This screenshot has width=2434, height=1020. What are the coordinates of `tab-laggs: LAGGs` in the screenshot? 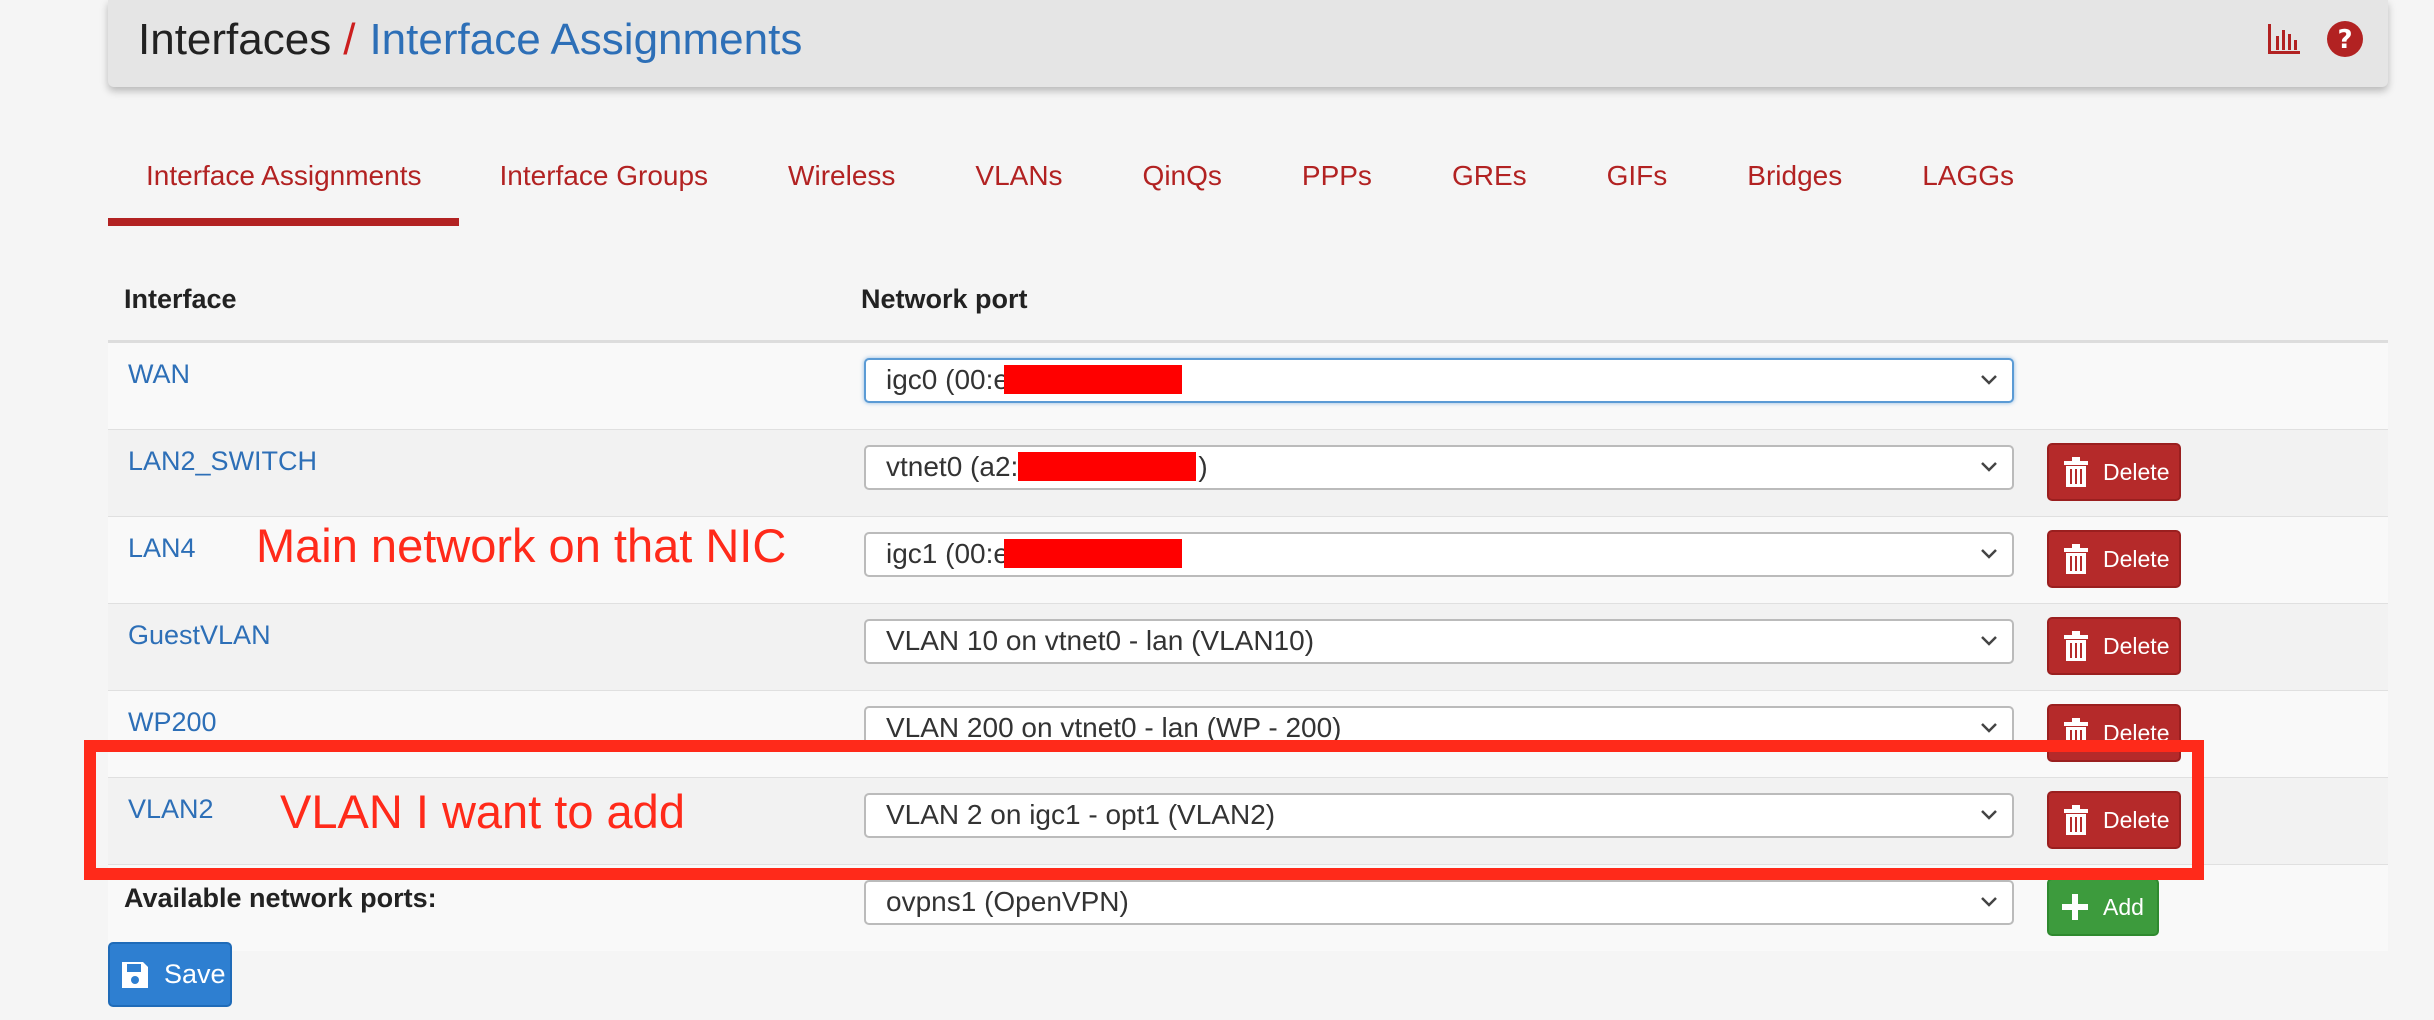 It's located at (1968, 183).